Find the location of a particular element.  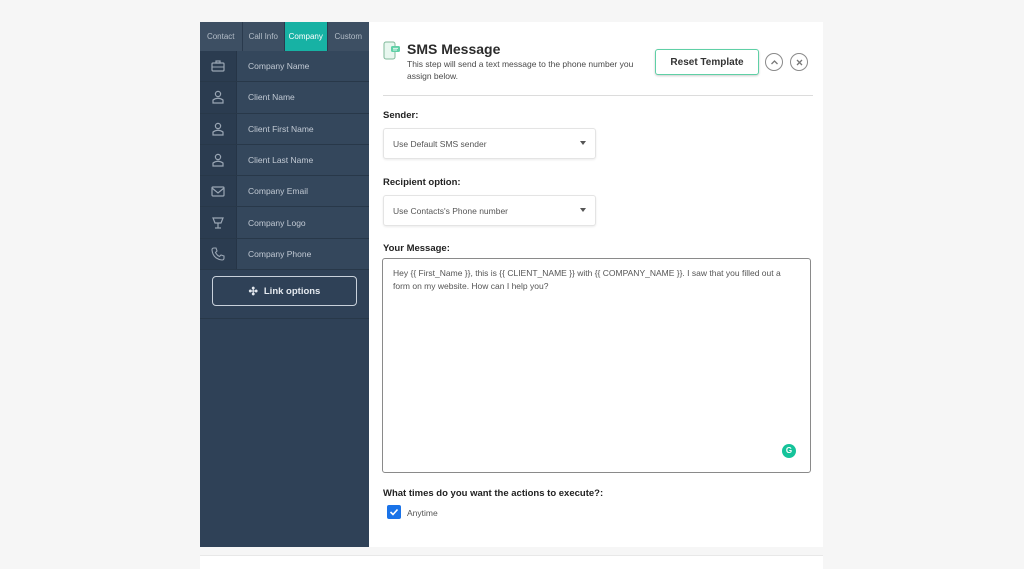

check-icon is located at coordinates (394, 512).